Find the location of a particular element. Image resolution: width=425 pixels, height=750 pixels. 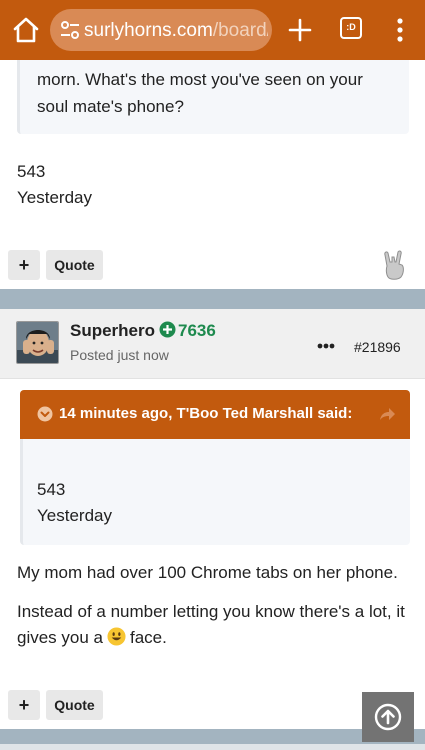

url-path: /board/ is located at coordinates (240, 30).